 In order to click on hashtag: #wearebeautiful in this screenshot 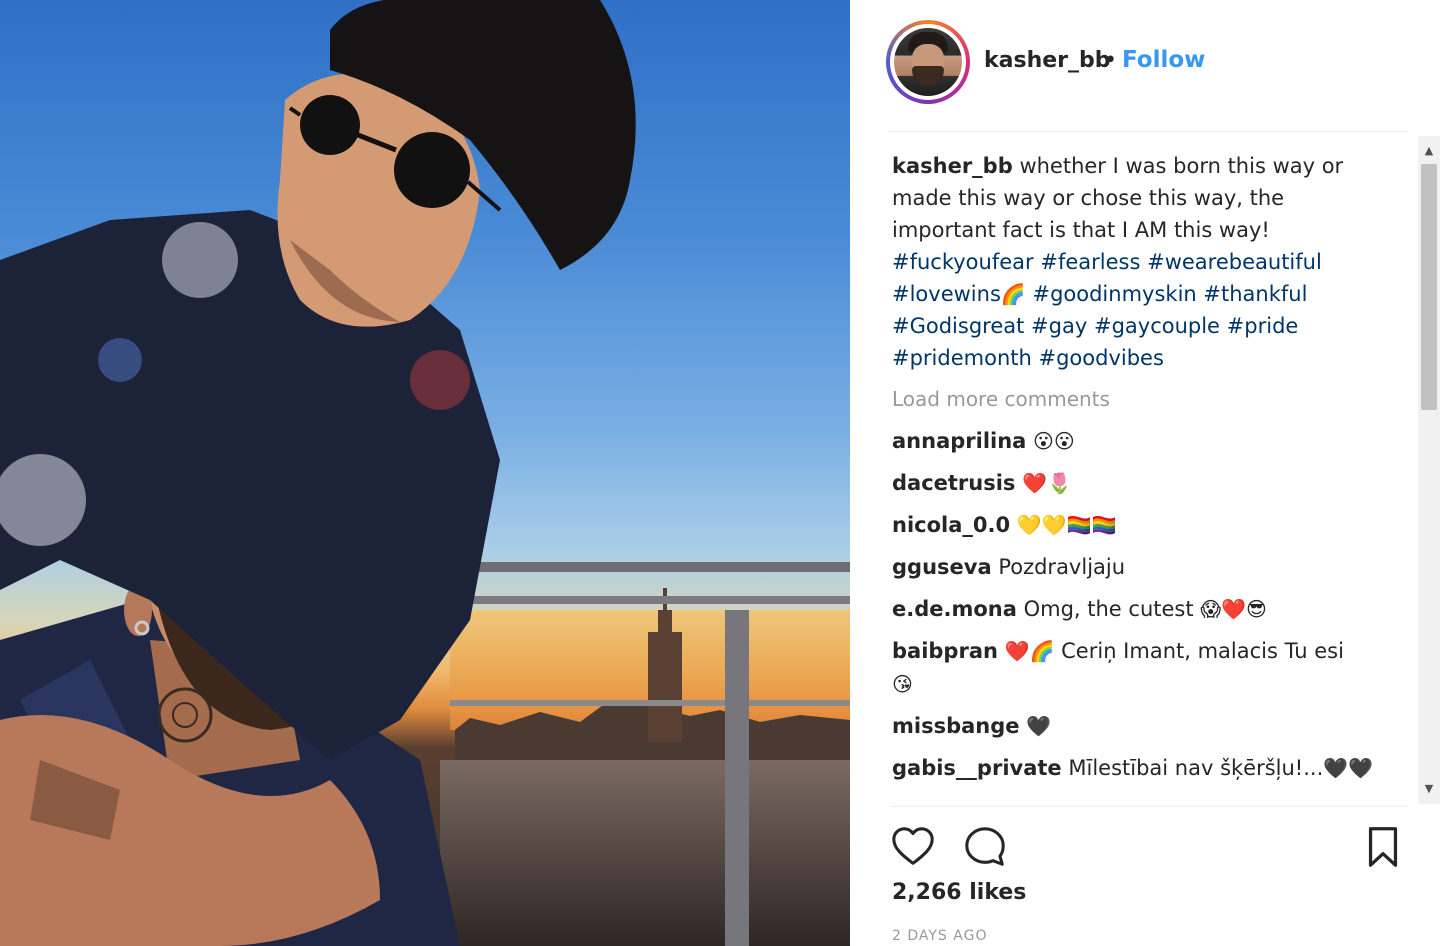, I will do `click(1234, 262)`.